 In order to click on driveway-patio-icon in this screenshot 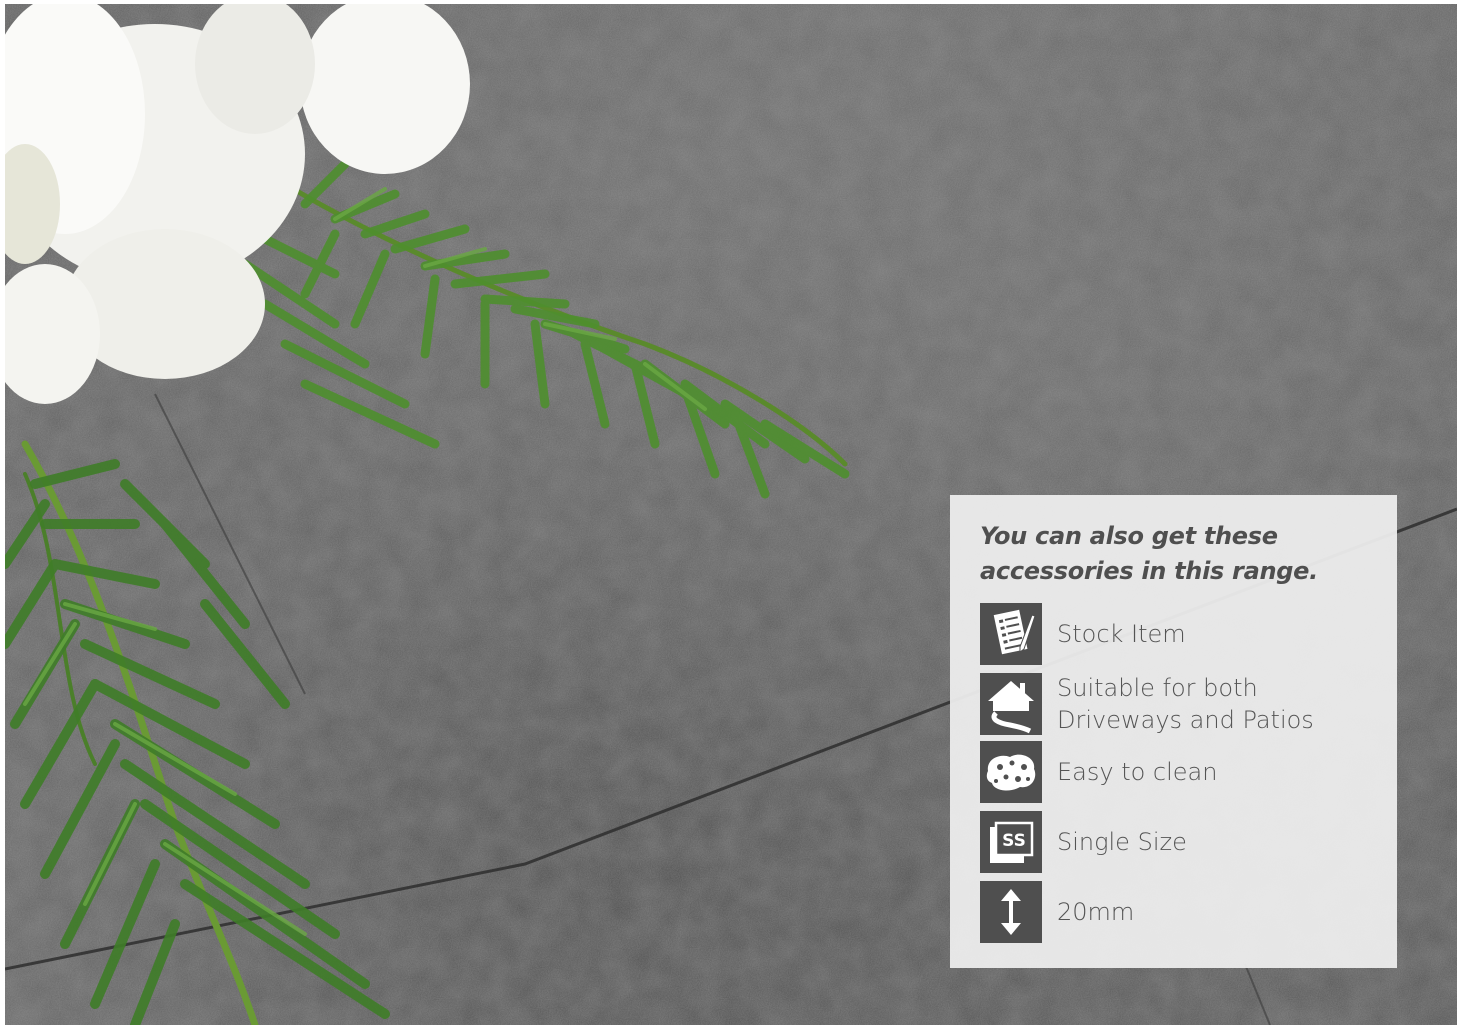, I will do `click(1011, 704)`.